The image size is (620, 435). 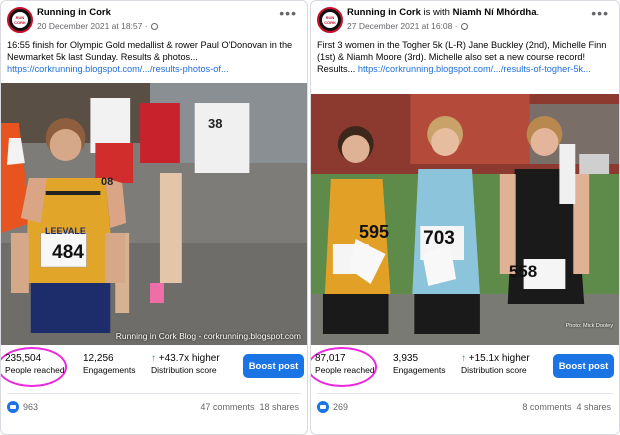 I want to click on post-meta: 27 December 2021 at 16:08 ·, so click(x=407, y=26).